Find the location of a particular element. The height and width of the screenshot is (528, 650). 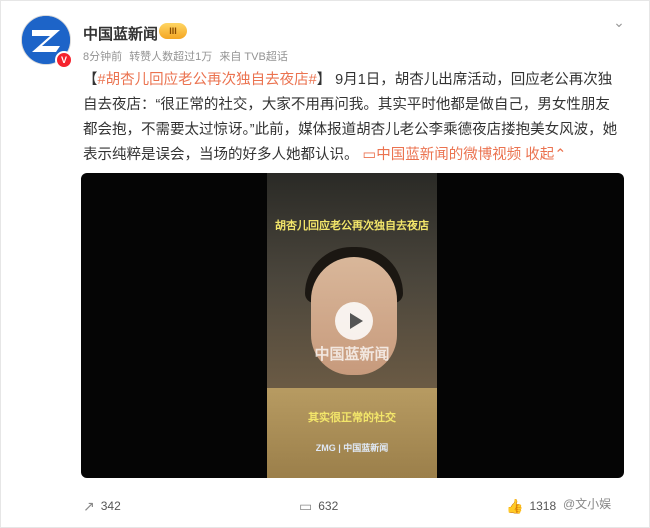

video-subtitle: 其实很正常的社交 is located at coordinates (352, 418).